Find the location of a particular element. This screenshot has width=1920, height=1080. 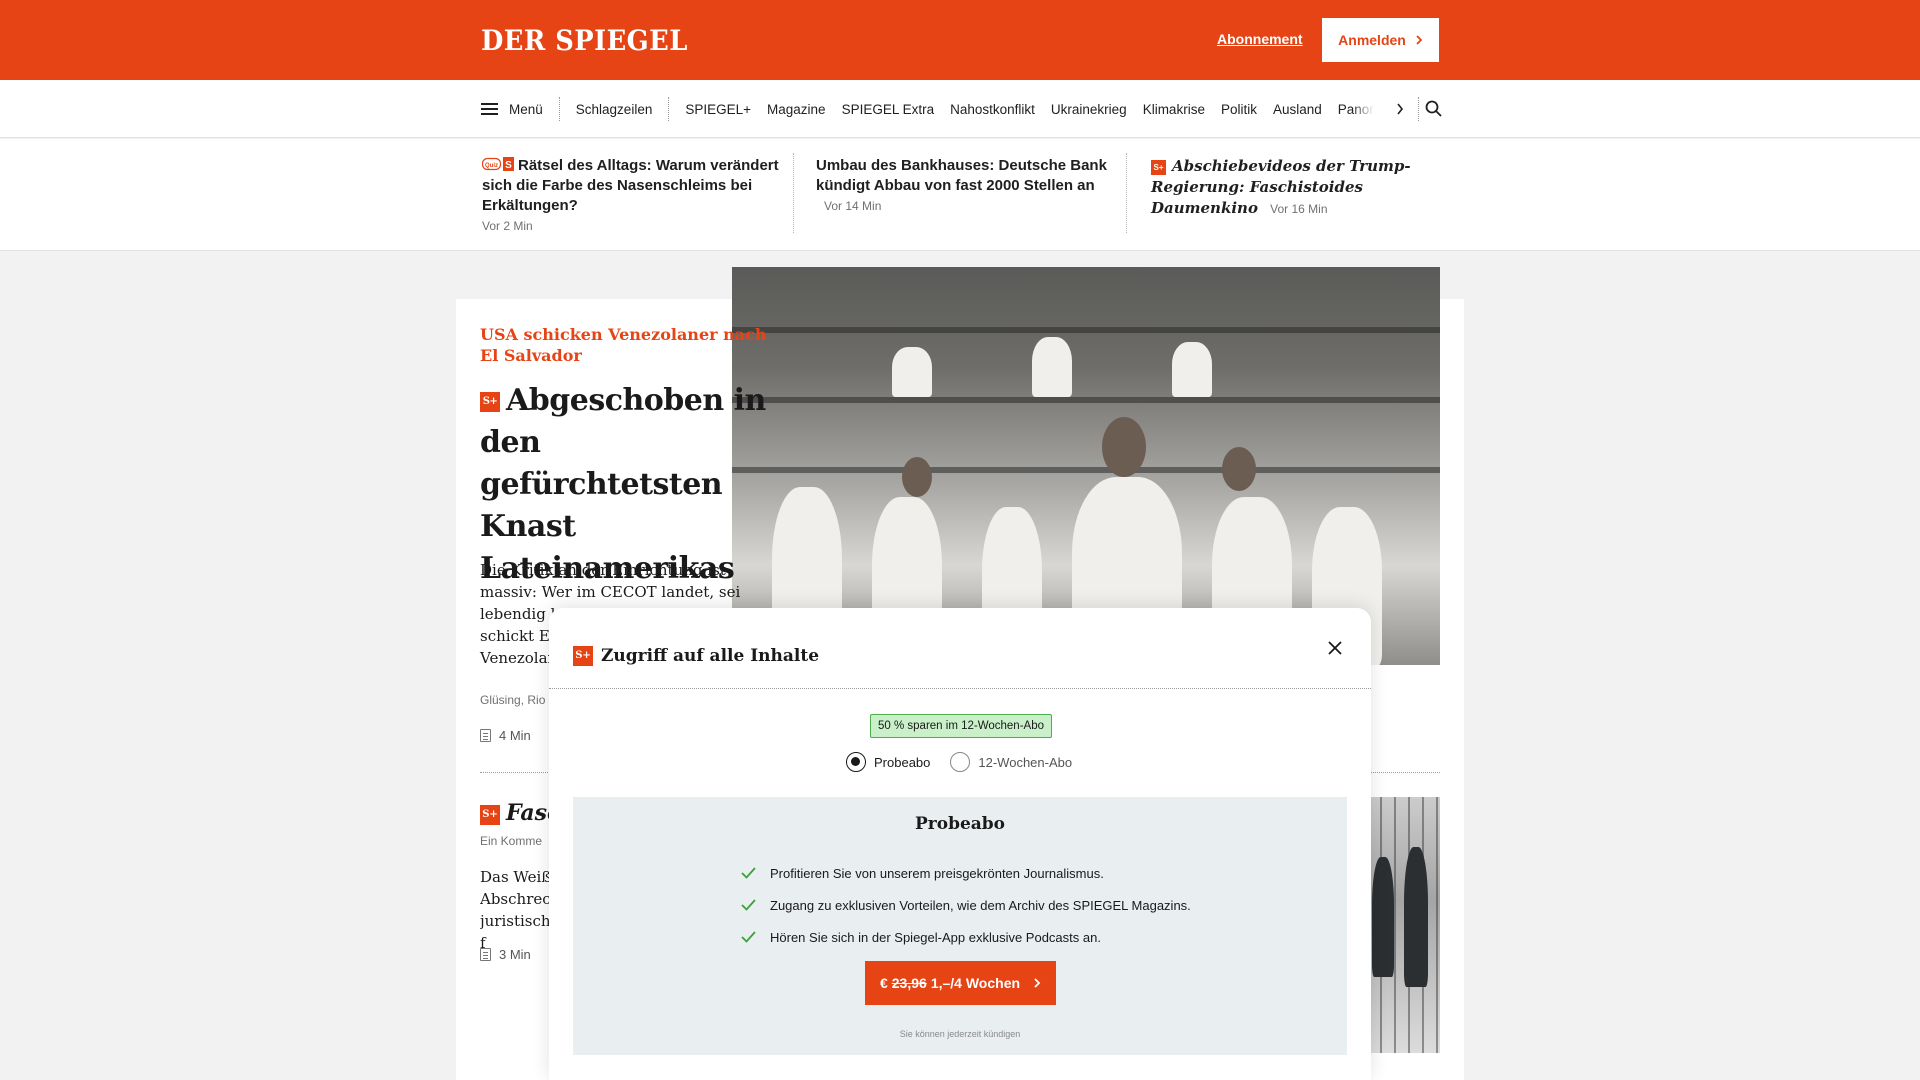

cancel-anytime-note: Sie können jederzeit kündigen is located at coordinates (960, 1034).